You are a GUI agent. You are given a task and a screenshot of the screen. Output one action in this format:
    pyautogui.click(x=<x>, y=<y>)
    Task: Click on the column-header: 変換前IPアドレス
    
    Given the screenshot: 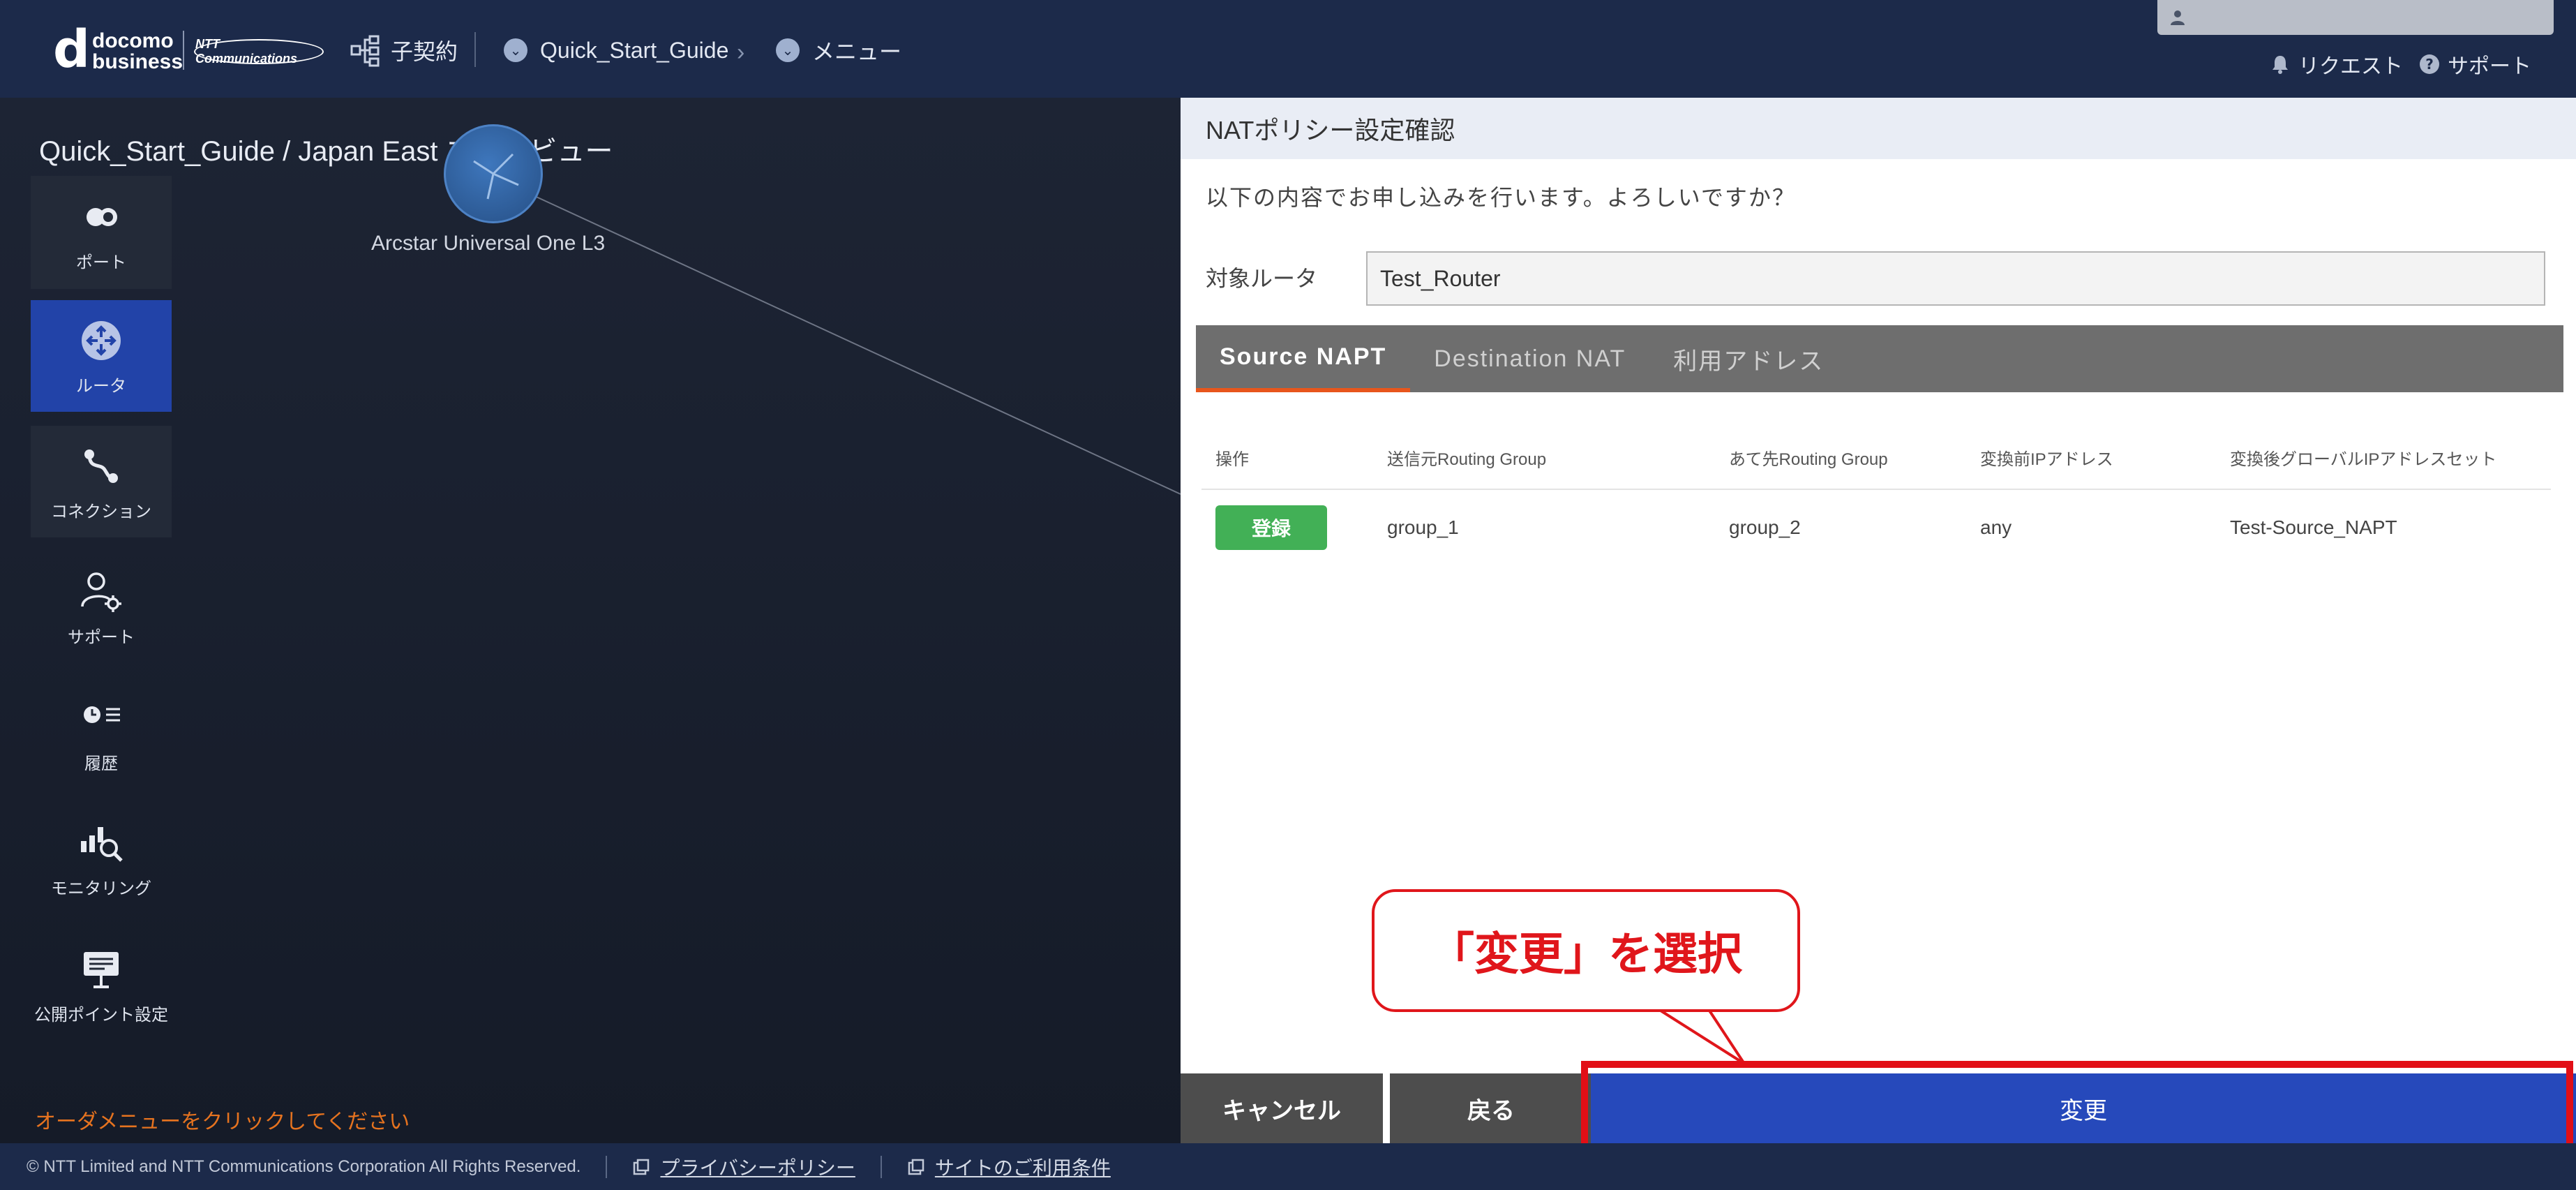 What is the action you would take?
    pyautogui.click(x=2046, y=459)
    